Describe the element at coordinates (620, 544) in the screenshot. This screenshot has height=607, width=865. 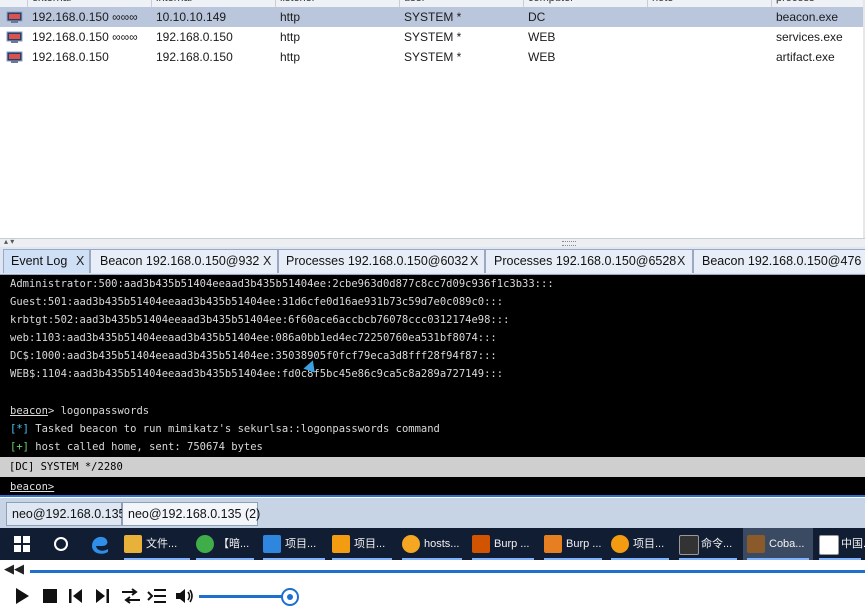
I see `orange-star-icon` at that location.